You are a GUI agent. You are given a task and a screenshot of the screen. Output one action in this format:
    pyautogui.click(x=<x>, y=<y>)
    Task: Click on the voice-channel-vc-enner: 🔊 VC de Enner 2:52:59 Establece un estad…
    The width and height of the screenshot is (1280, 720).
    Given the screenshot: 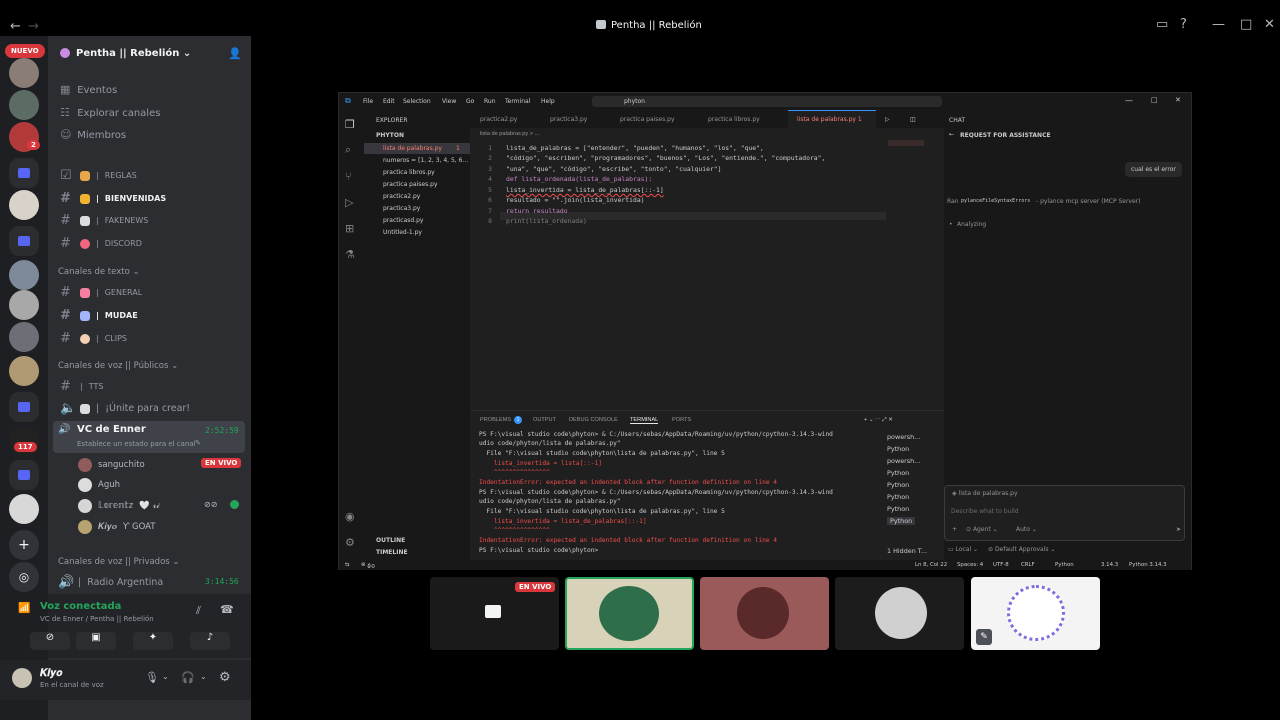 What is the action you would take?
    pyautogui.click(x=149, y=437)
    